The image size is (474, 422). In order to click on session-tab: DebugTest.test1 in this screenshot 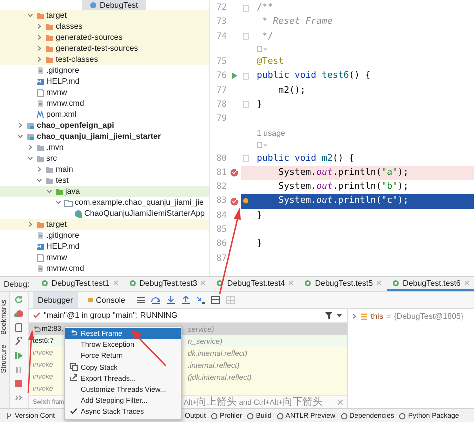, I will do `click(80, 284)`.